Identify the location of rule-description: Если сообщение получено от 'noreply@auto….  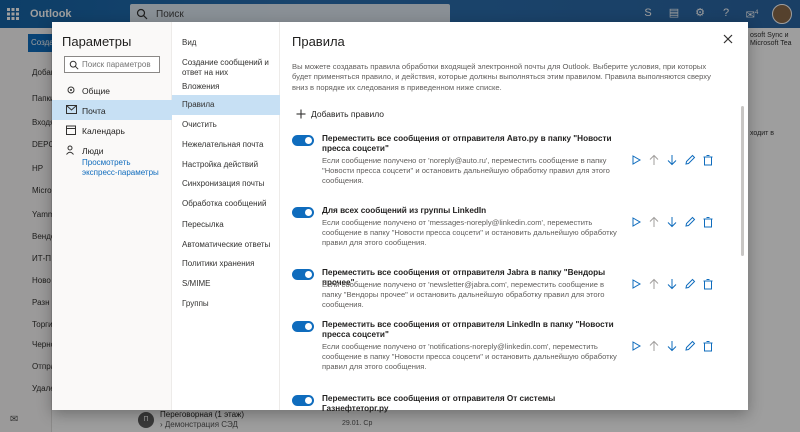
(466, 171).